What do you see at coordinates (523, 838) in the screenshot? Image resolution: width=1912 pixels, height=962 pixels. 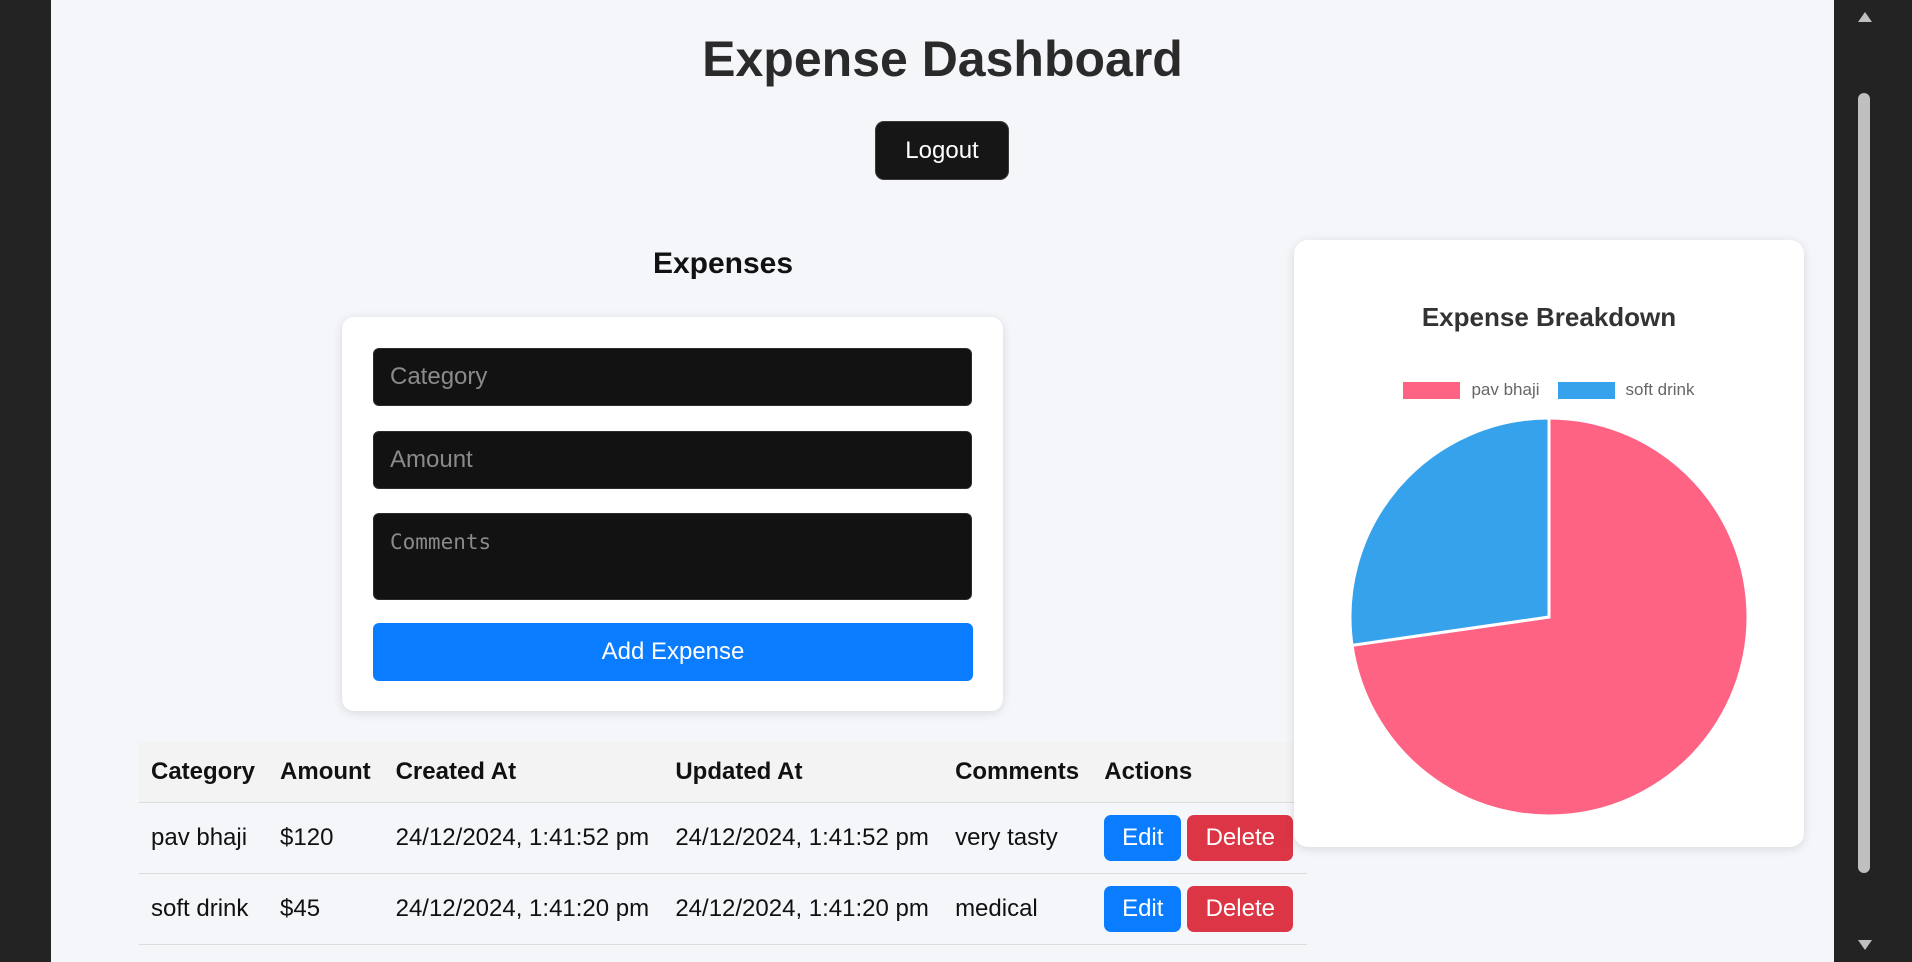 I see `cell-created-at: 24/12/2024, 1:41:52 pm` at bounding box center [523, 838].